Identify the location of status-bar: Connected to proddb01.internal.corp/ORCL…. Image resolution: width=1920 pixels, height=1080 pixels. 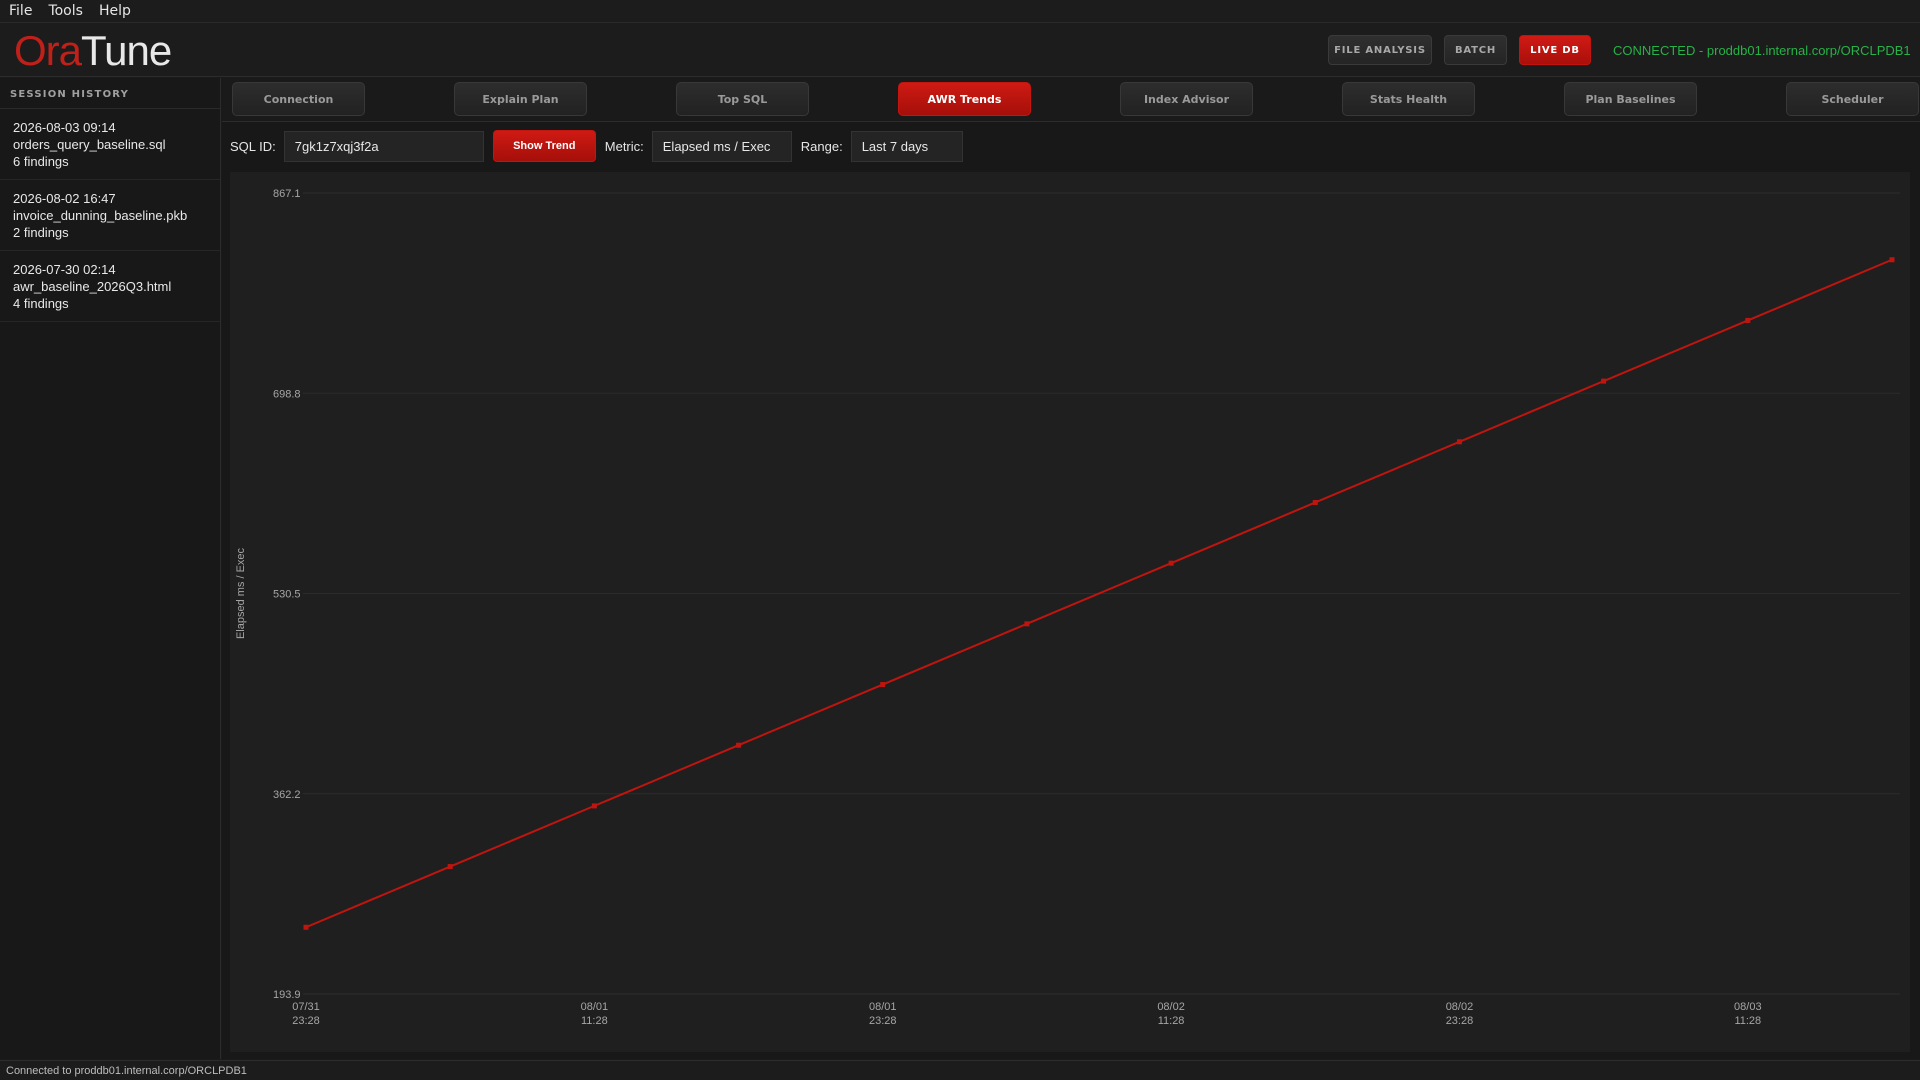
(960, 1070).